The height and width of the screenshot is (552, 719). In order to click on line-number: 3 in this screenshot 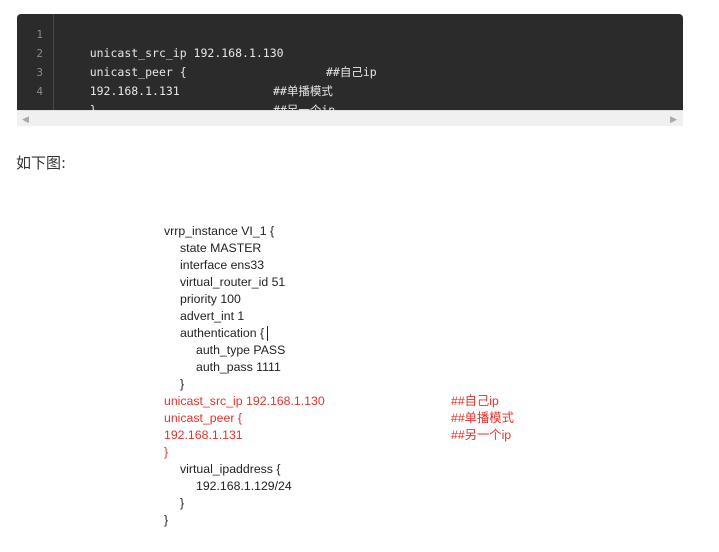, I will do `click(39, 72)`.